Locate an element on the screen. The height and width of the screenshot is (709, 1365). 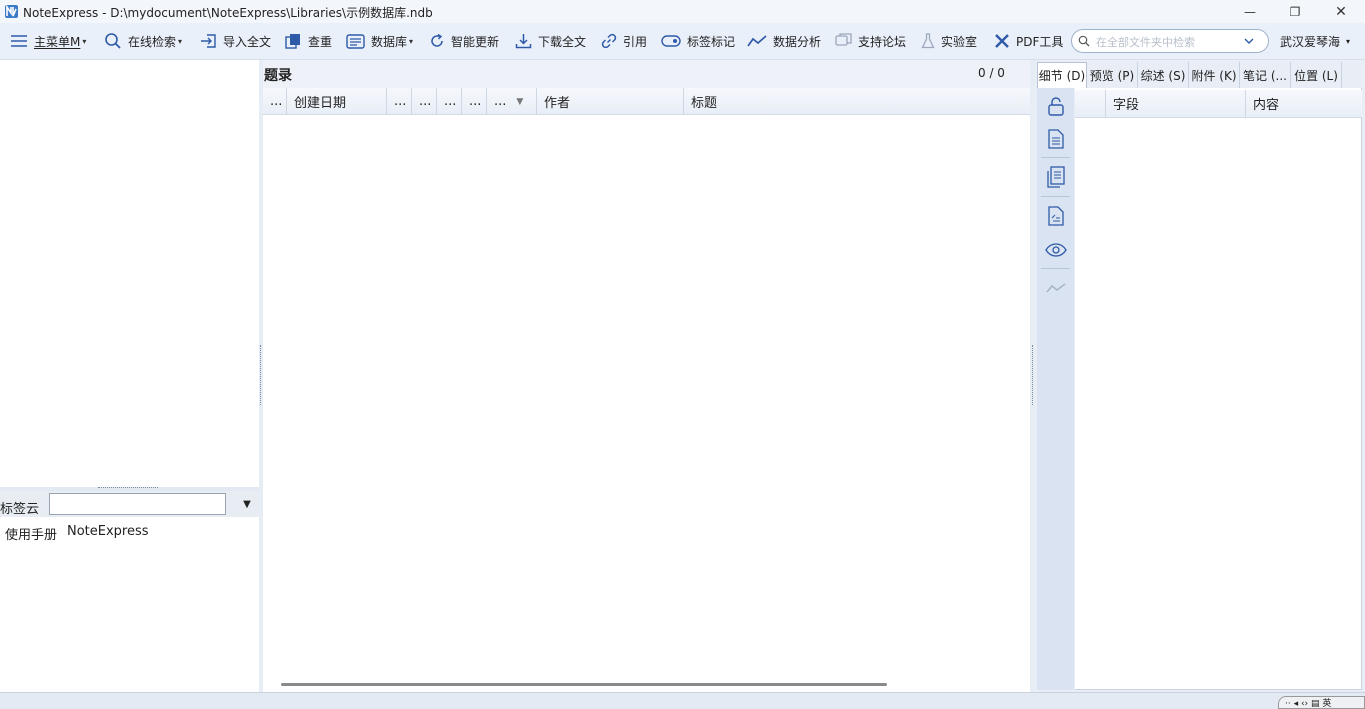
tab-attachments: 附件 (K) is located at coordinates (1214, 75).